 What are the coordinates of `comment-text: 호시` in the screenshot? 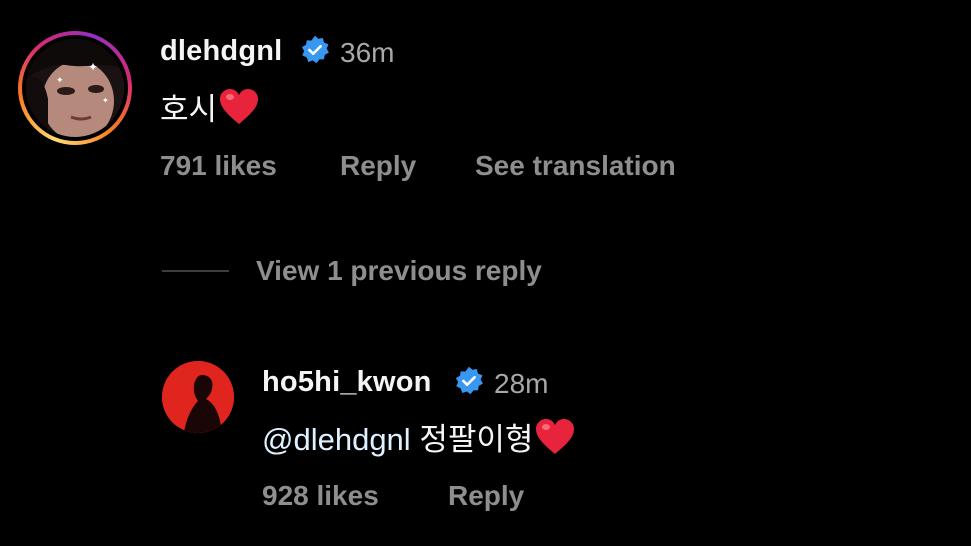 It's located at (209, 106).